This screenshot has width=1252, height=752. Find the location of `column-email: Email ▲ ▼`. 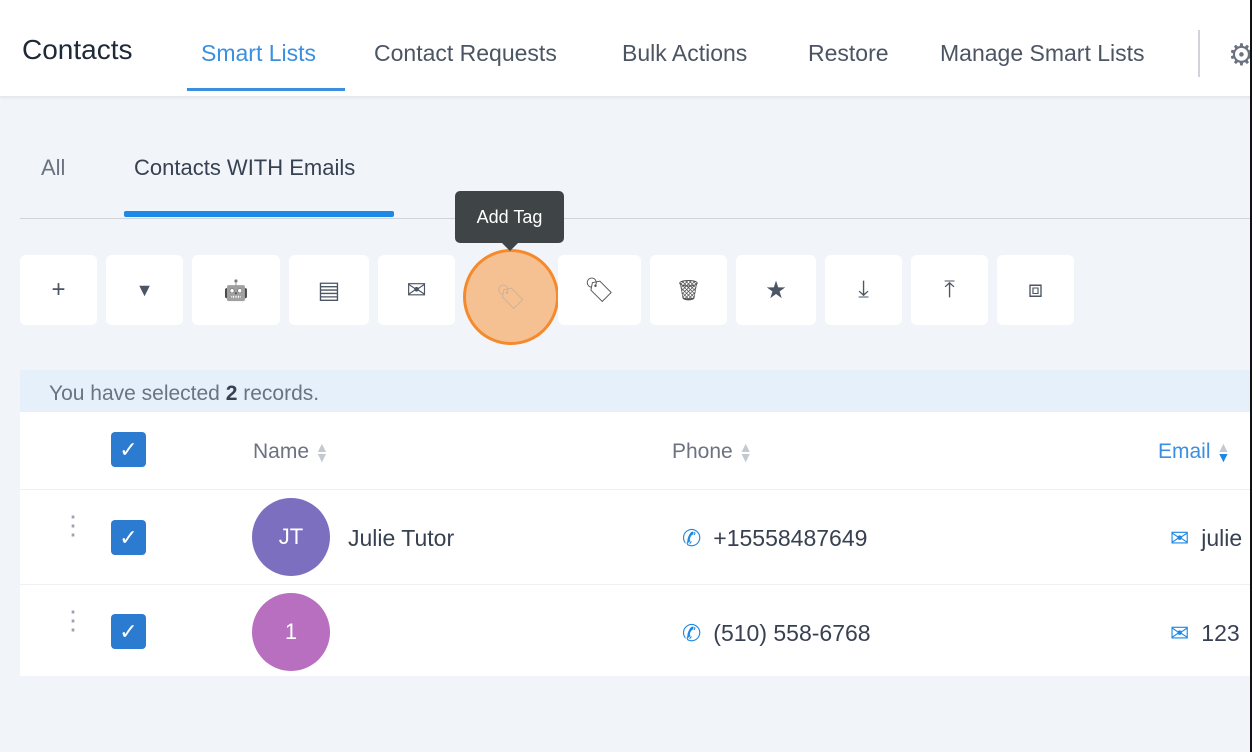

column-email: Email ▲ ▼ is located at coordinates (1194, 452).